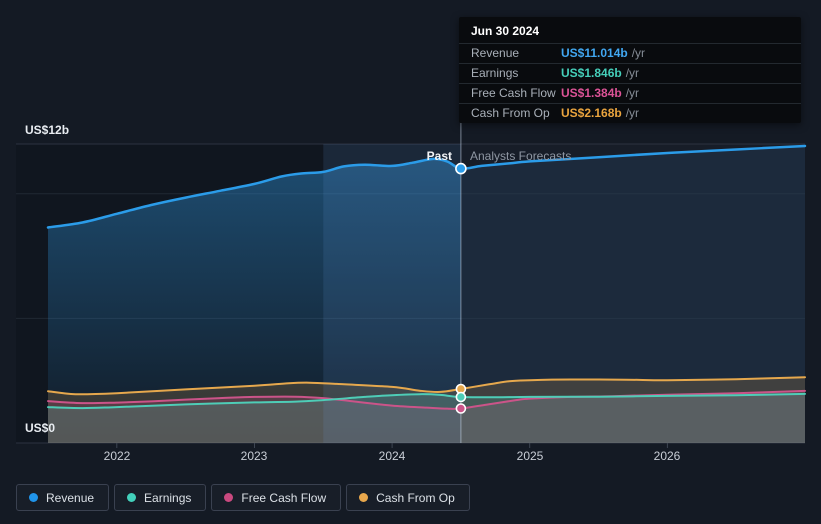 Image resolution: width=821 pixels, height=524 pixels. What do you see at coordinates (117, 456) in the screenshot?
I see `x-axis-label-2022: 2022` at bounding box center [117, 456].